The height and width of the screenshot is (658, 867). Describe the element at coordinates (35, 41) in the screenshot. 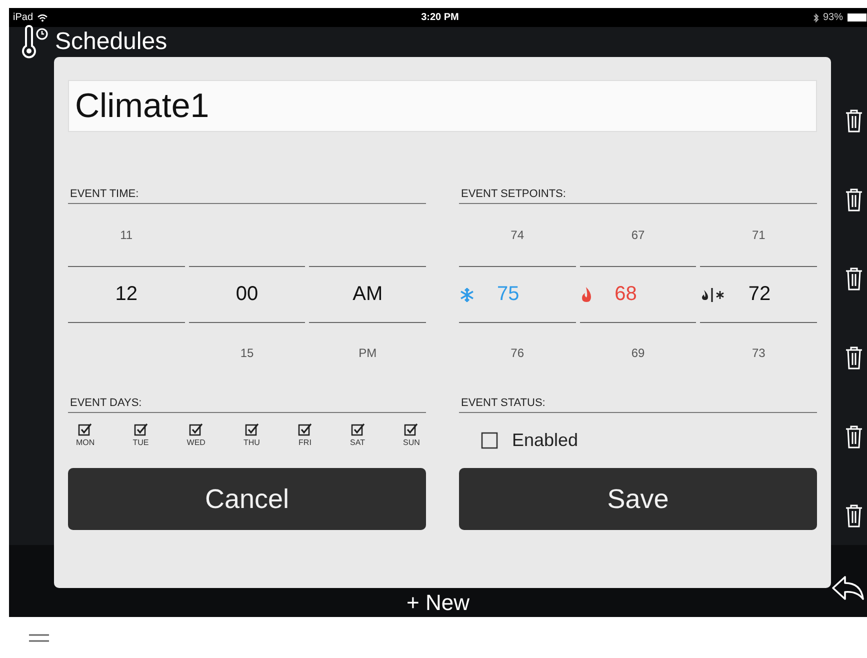

I see `thermometer-clock-icon` at that location.